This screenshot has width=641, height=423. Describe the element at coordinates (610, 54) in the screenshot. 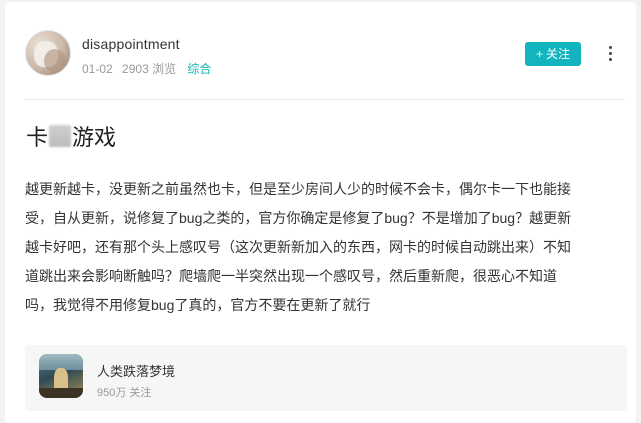

I see `more-vertical-icon` at that location.